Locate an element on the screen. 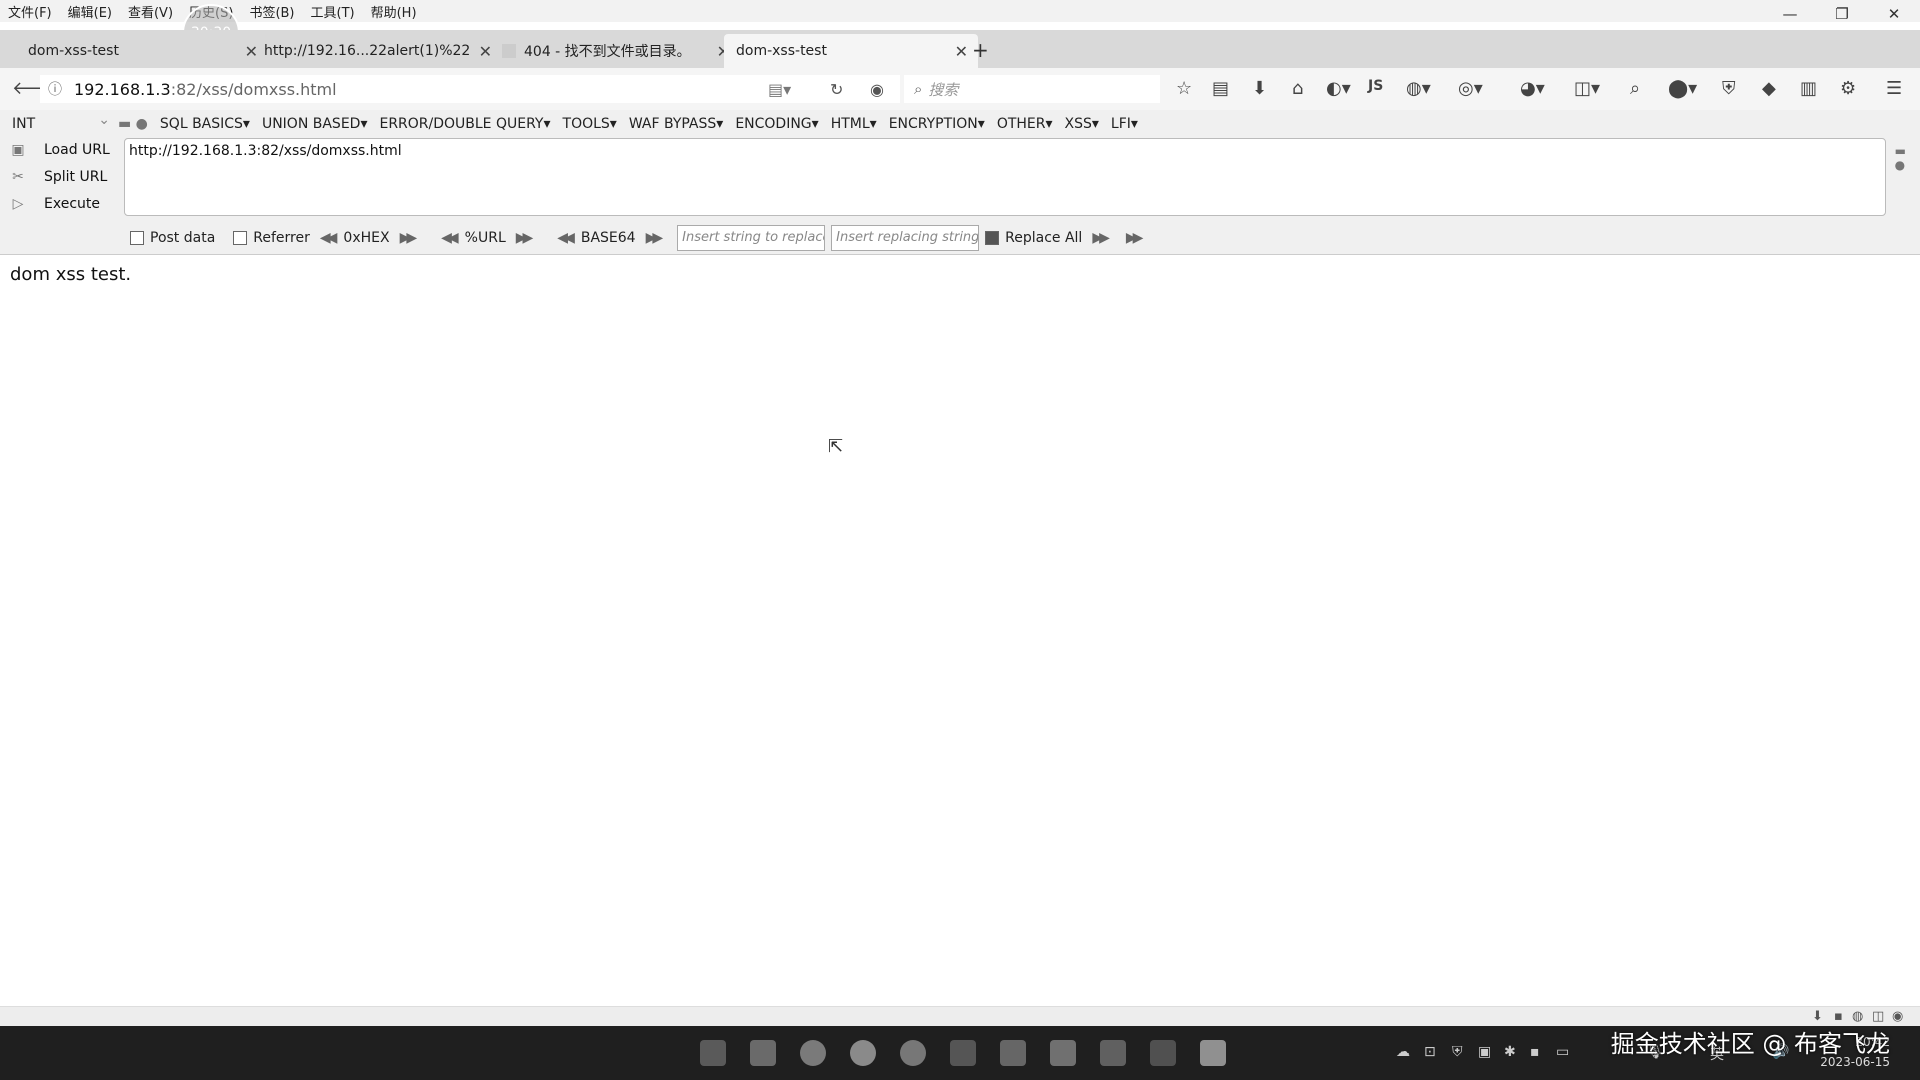 This screenshot has height=1080, width=1920. tool-icon: ◫▾ is located at coordinates (1587, 88).